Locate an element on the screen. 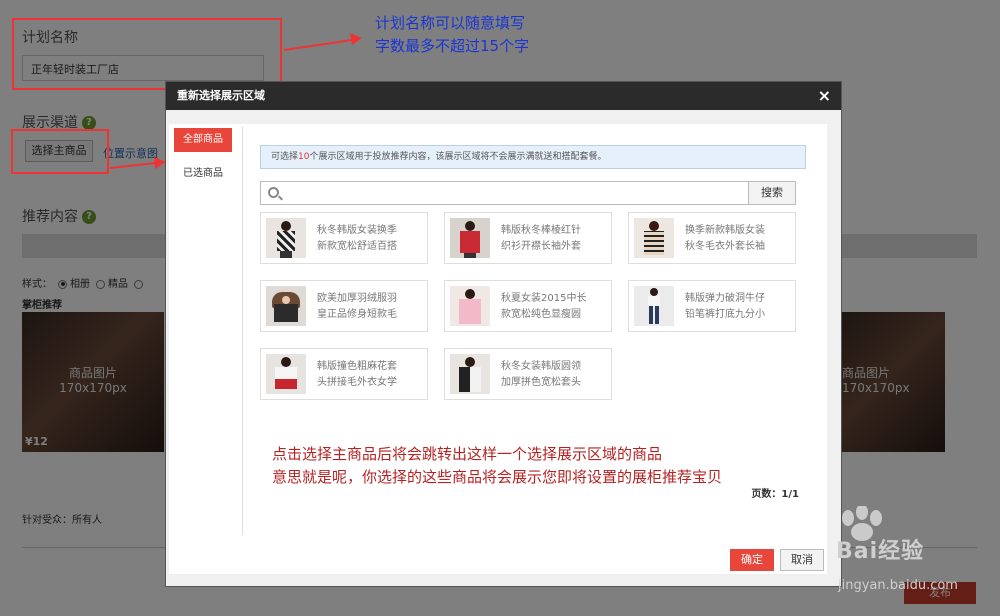 Image resolution: width=1000 pixels, height=616 pixels. product-card: 换季新款韩版女装 秋冬毛衣外套长袖 is located at coordinates (712, 238).